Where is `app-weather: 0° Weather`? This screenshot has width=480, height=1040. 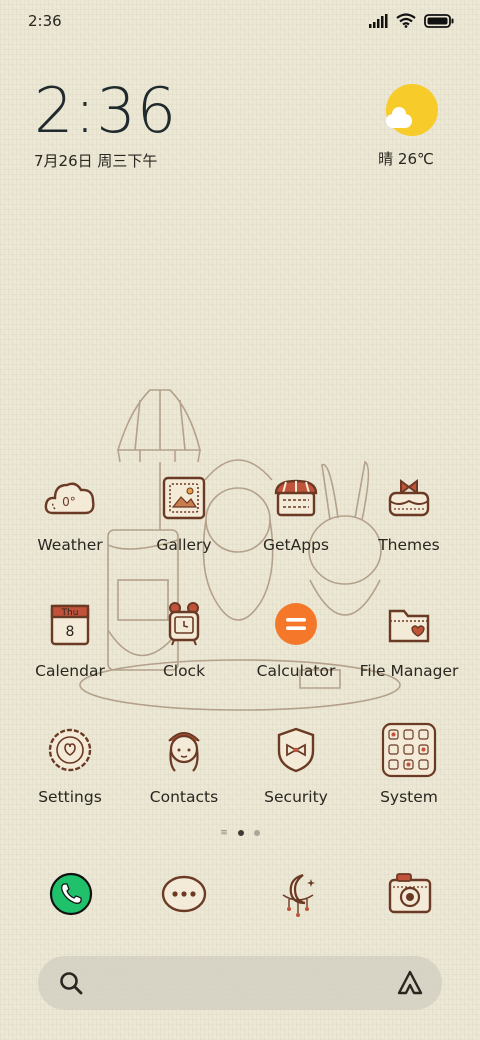
app-weather: 0° Weather is located at coordinates (70, 512).